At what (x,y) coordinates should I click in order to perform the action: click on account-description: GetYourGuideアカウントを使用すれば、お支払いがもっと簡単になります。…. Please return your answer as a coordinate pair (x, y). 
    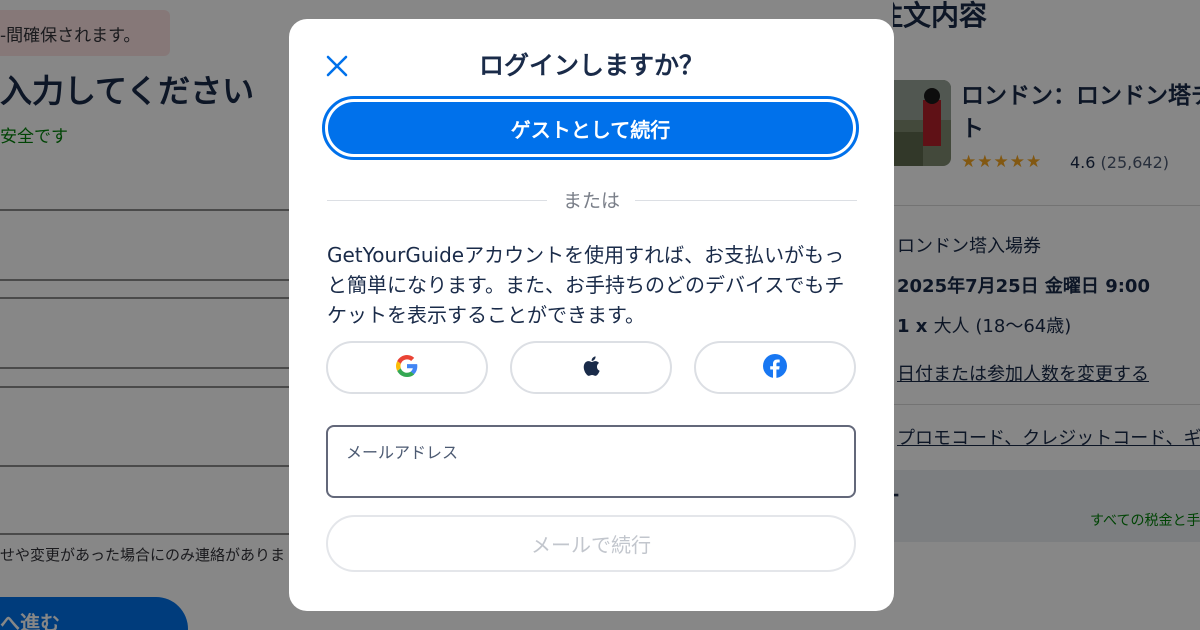
    Looking at the image, I should click on (586, 285).